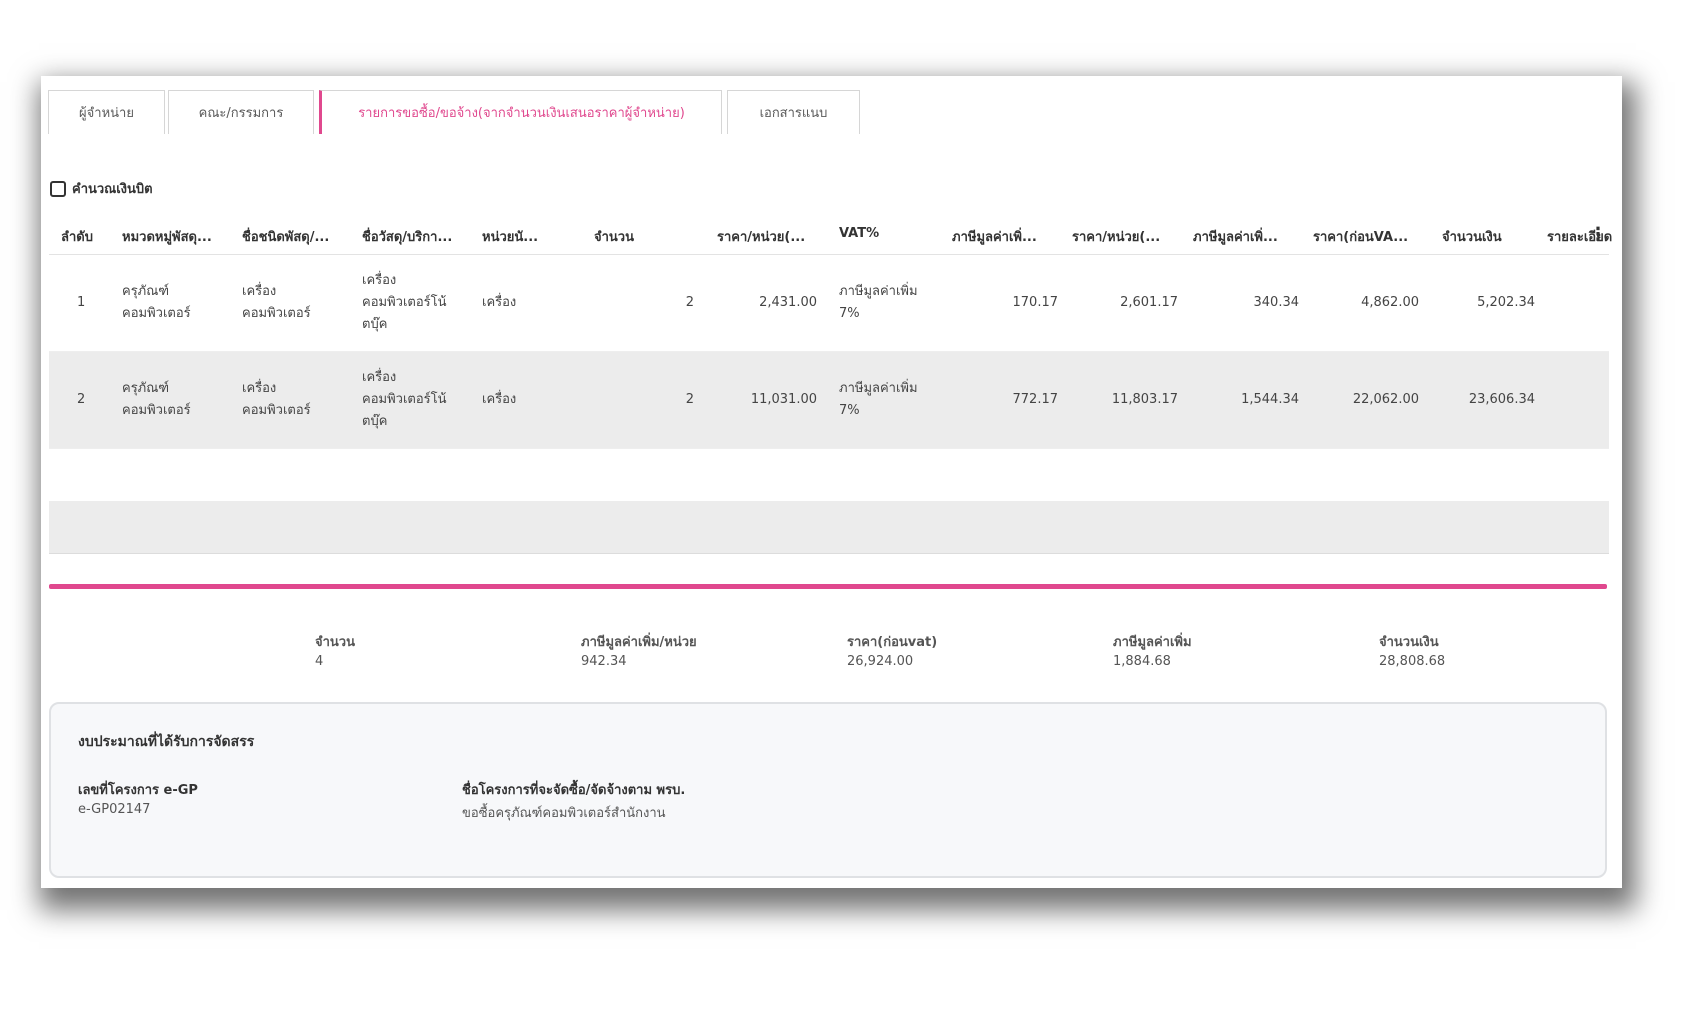 This screenshot has width=1682, height=1017. What do you see at coordinates (241, 112) in the screenshot?
I see `tab-committee: คณะ/กรรมการ` at bounding box center [241, 112].